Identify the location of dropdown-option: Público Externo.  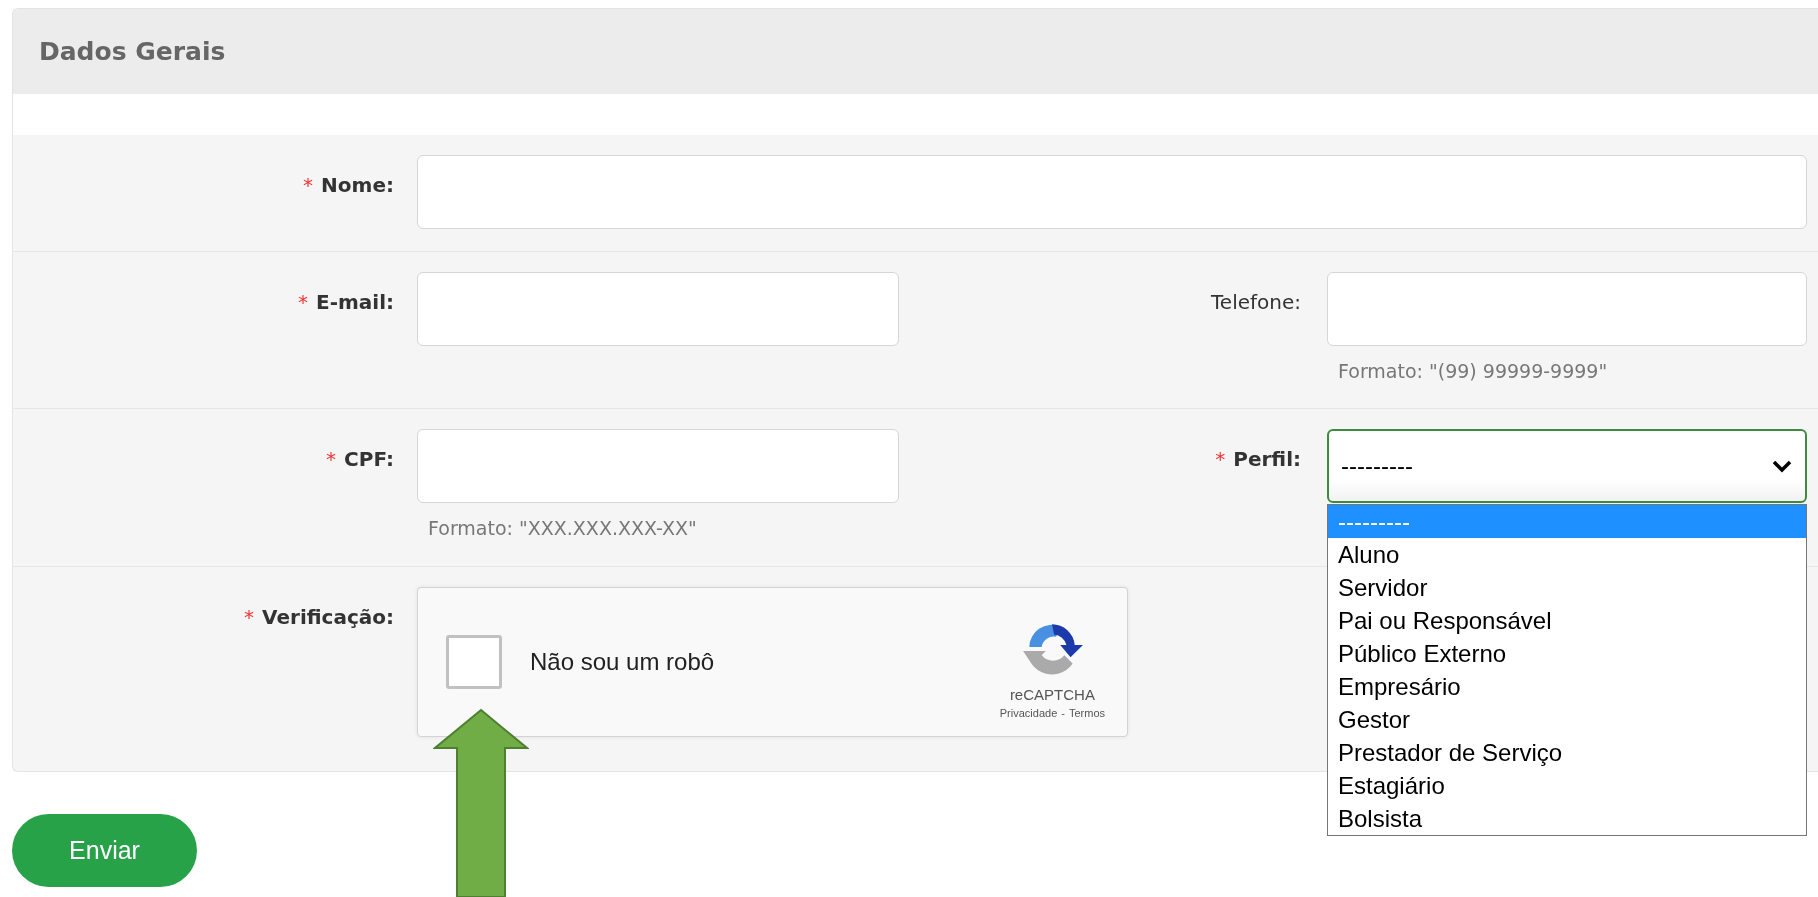
(1567, 653).